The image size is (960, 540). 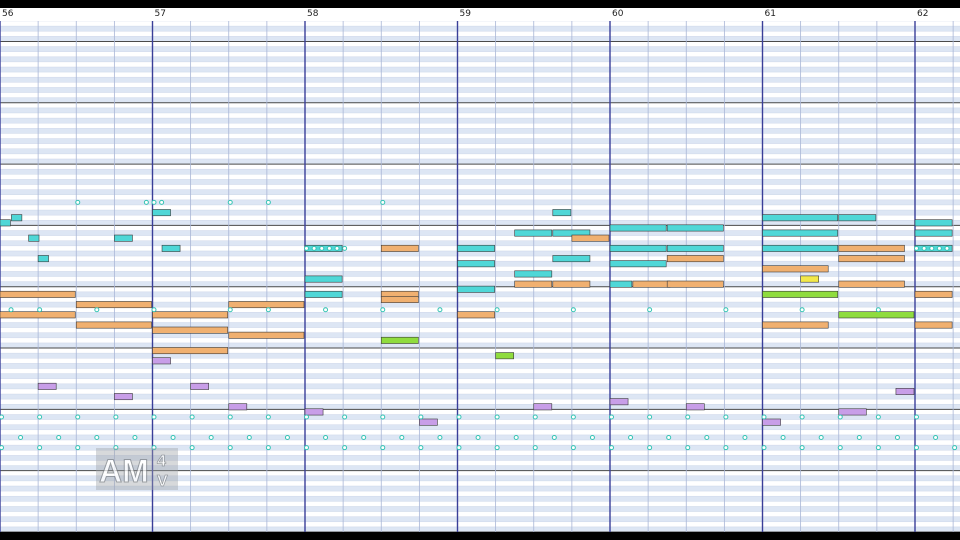 I want to click on bar-number-57: 57, so click(x=159, y=14).